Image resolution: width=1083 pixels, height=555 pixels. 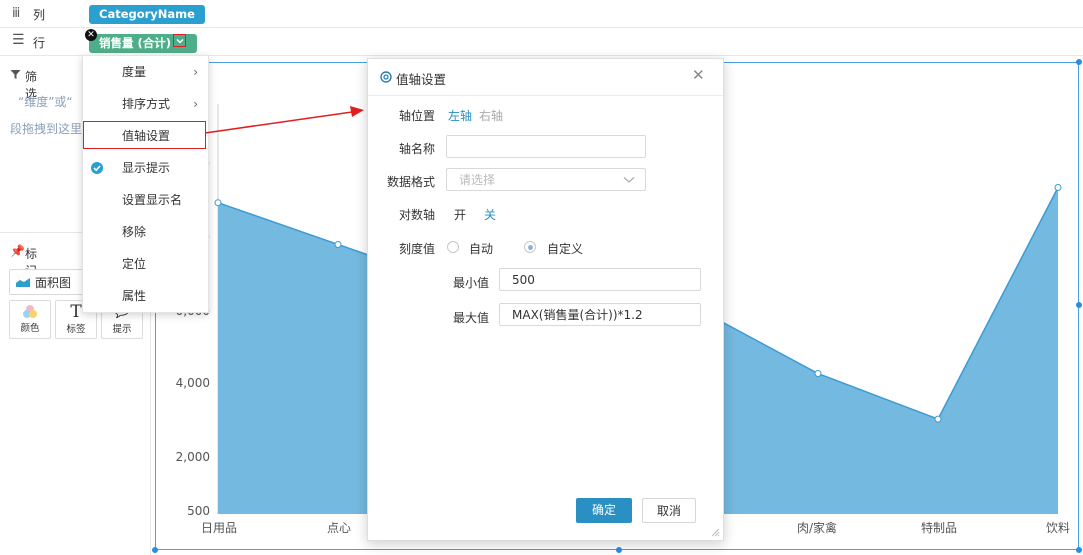 What do you see at coordinates (460, 214) in the screenshot?
I see `log-axis-on: 开` at bounding box center [460, 214].